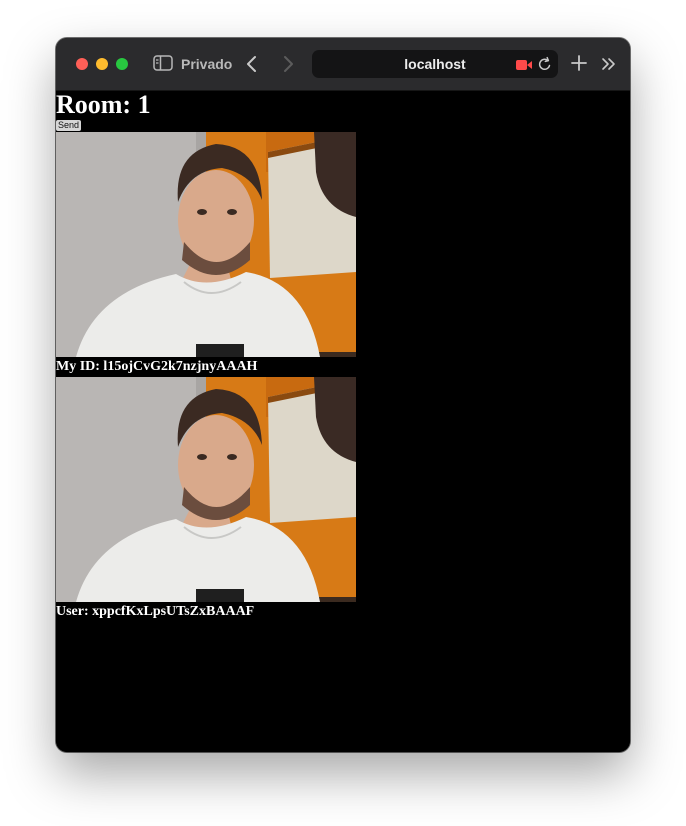 The width and height of the screenshot is (686, 826). Describe the element at coordinates (155, 611) in the screenshot. I see `remote-user-caption: User: xppcfKxLpsUTsZxBAAAF` at that location.